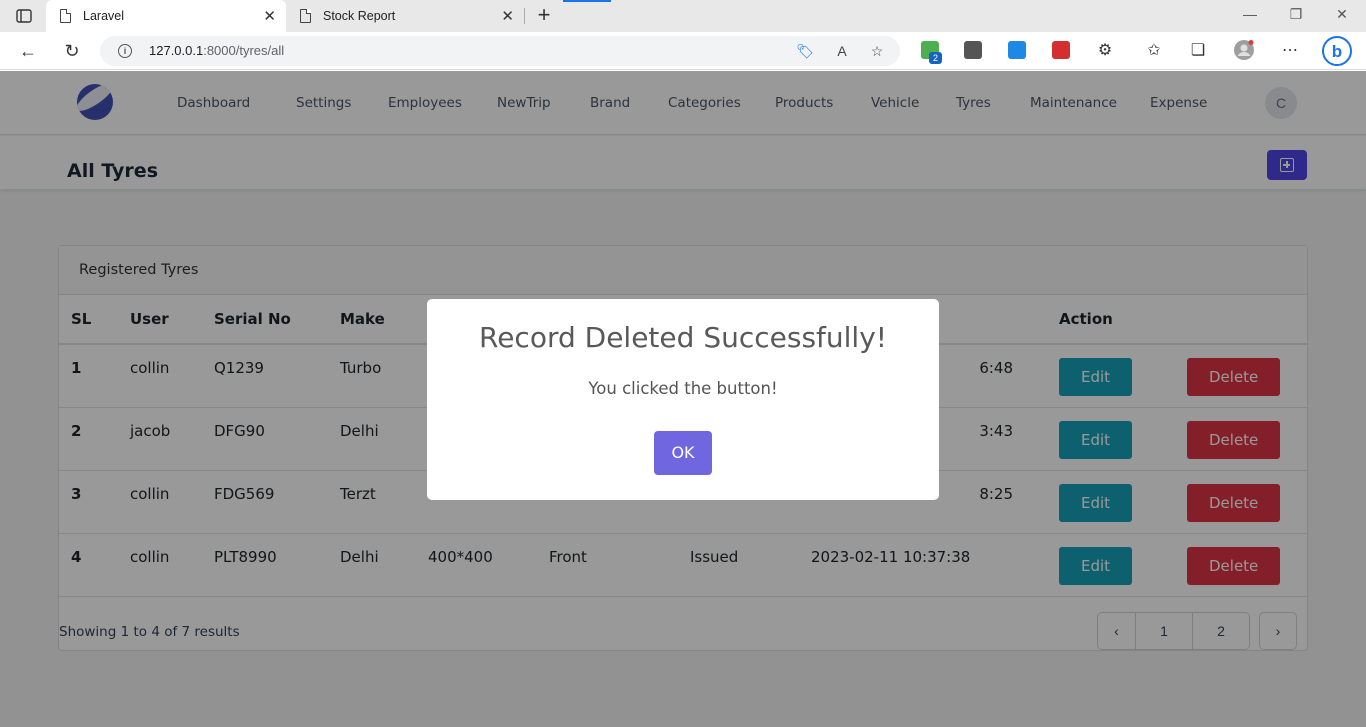  Describe the element at coordinates (683, 388) in the screenshot. I see `dialog-text: You clicked the button!` at that location.